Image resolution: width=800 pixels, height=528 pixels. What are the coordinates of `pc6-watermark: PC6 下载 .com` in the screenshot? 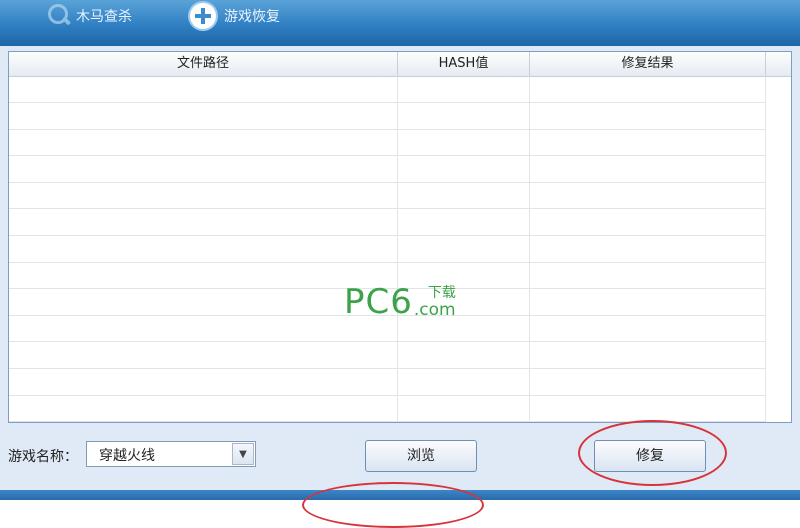 It's located at (400, 302).